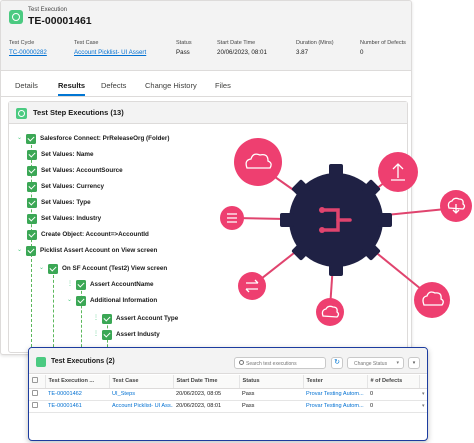  Describe the element at coordinates (78, 112) in the screenshot. I see `panel-title: Test Step Executions (13)` at that location.